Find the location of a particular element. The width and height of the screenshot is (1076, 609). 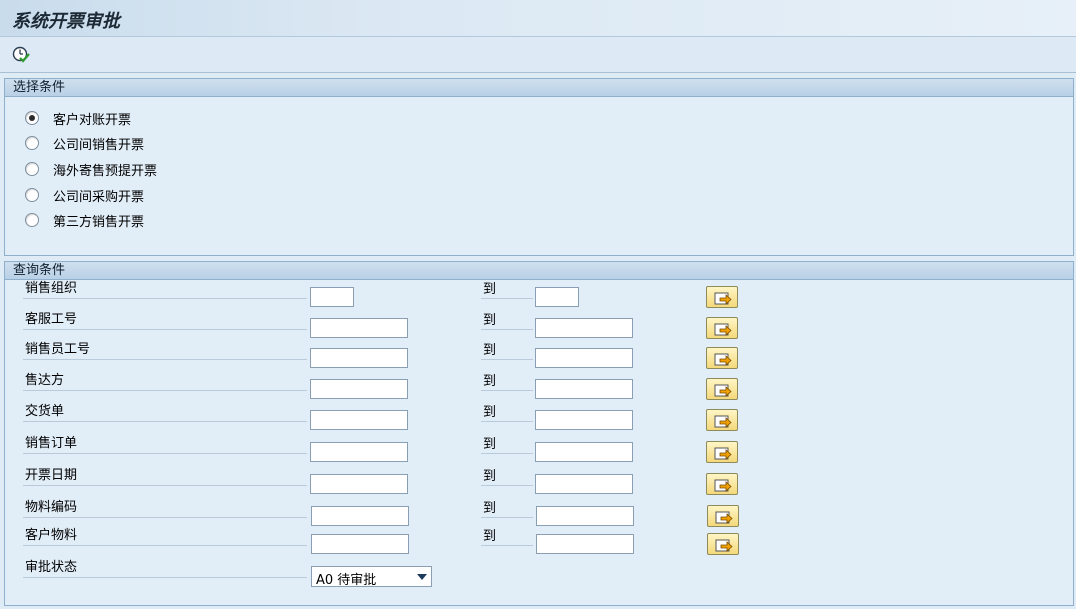

delivery-from-input is located at coordinates (359, 420).